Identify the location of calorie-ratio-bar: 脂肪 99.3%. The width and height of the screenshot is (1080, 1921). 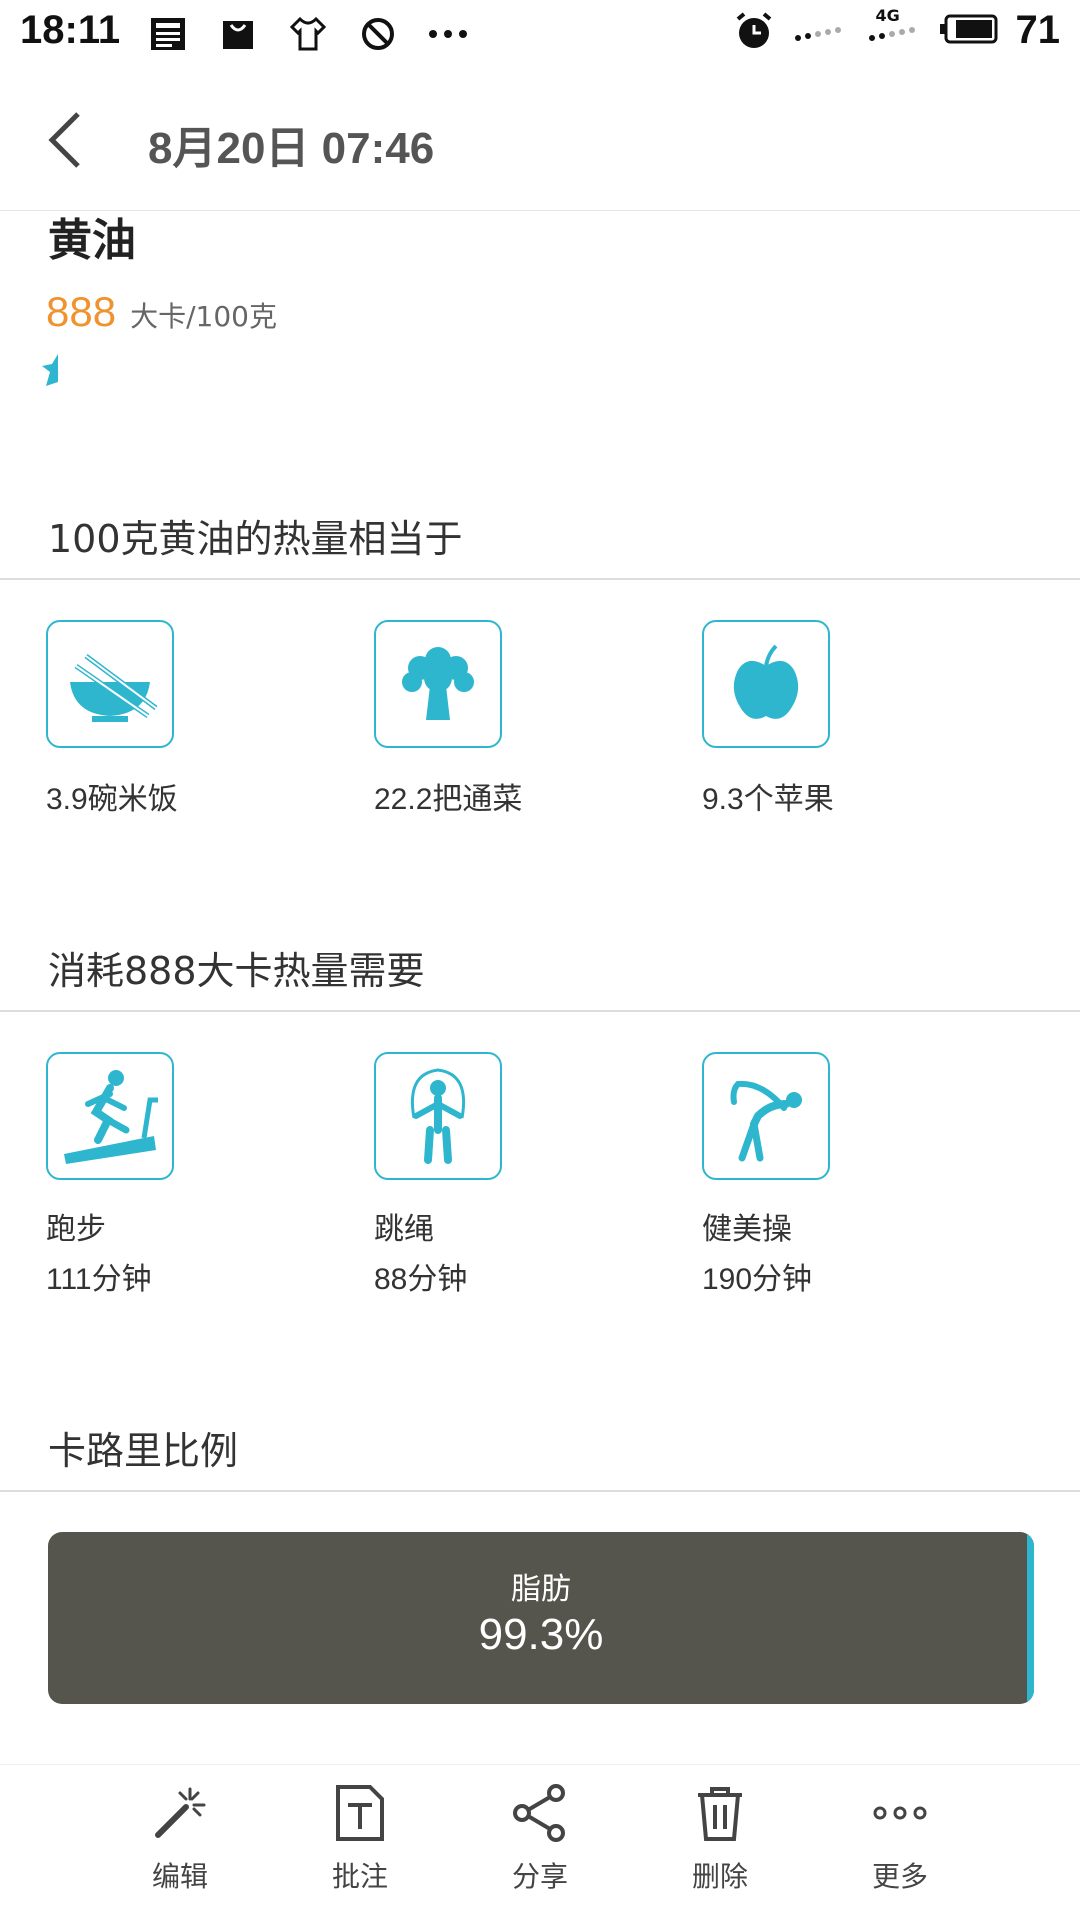
(541, 1618).